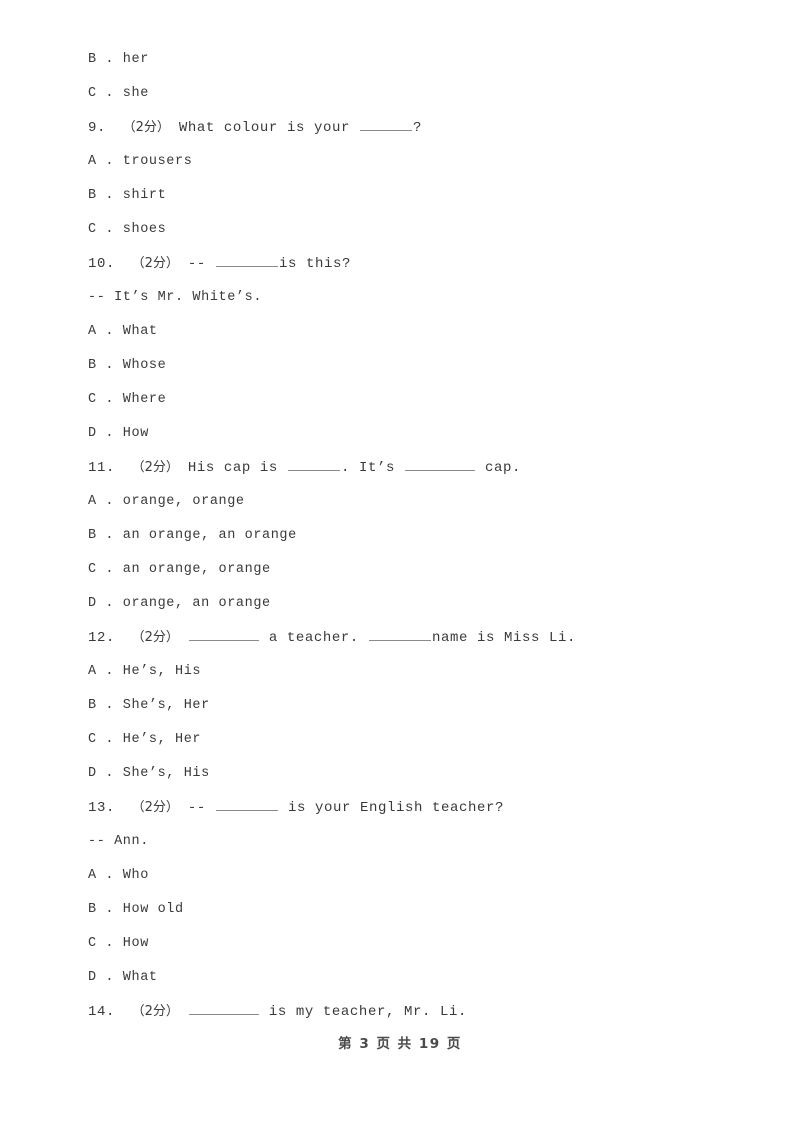  I want to click on answer-option: C . How, so click(418, 951).